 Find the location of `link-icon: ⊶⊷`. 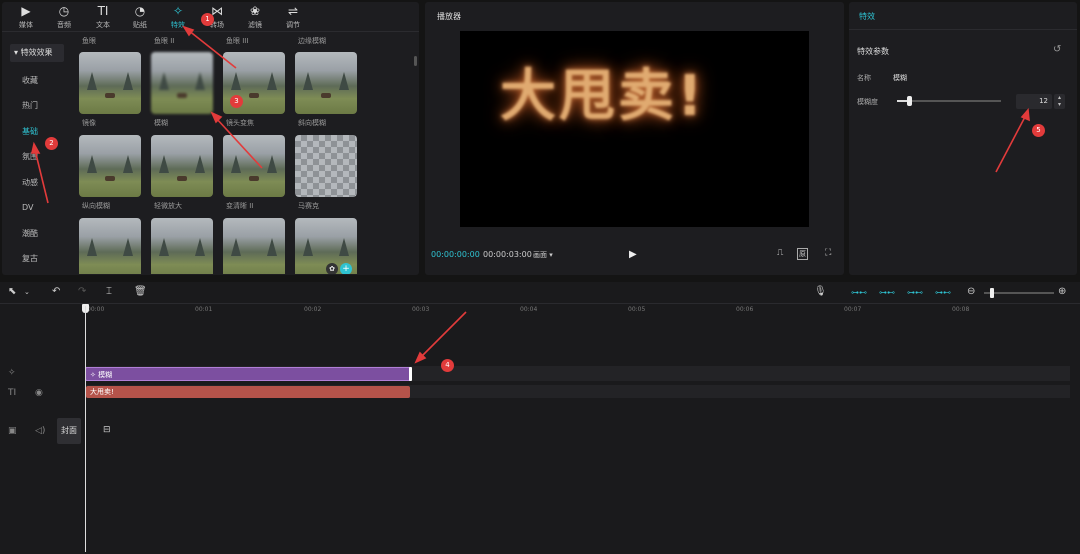

link-icon: ⊶⊷ is located at coordinates (859, 292).